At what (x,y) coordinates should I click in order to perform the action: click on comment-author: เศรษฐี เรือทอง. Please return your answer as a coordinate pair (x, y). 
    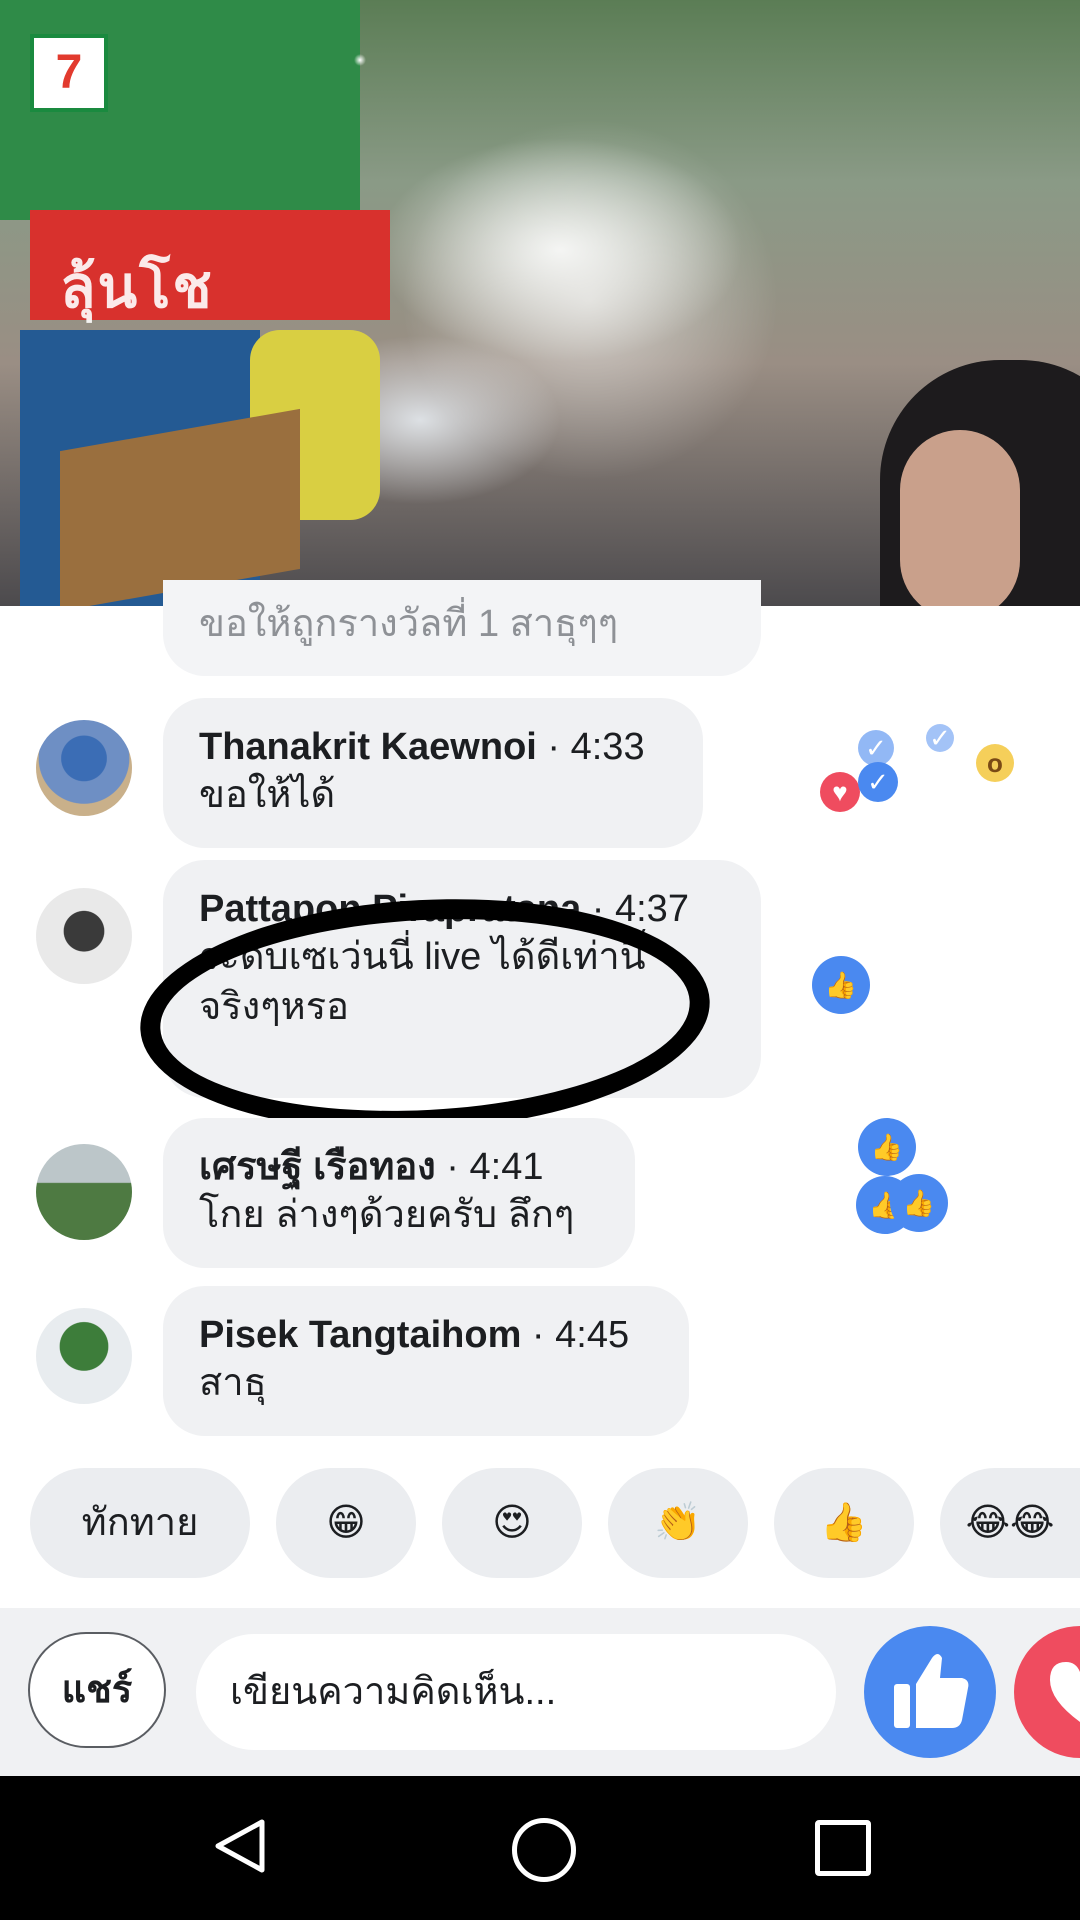
    Looking at the image, I should click on (317, 1167).